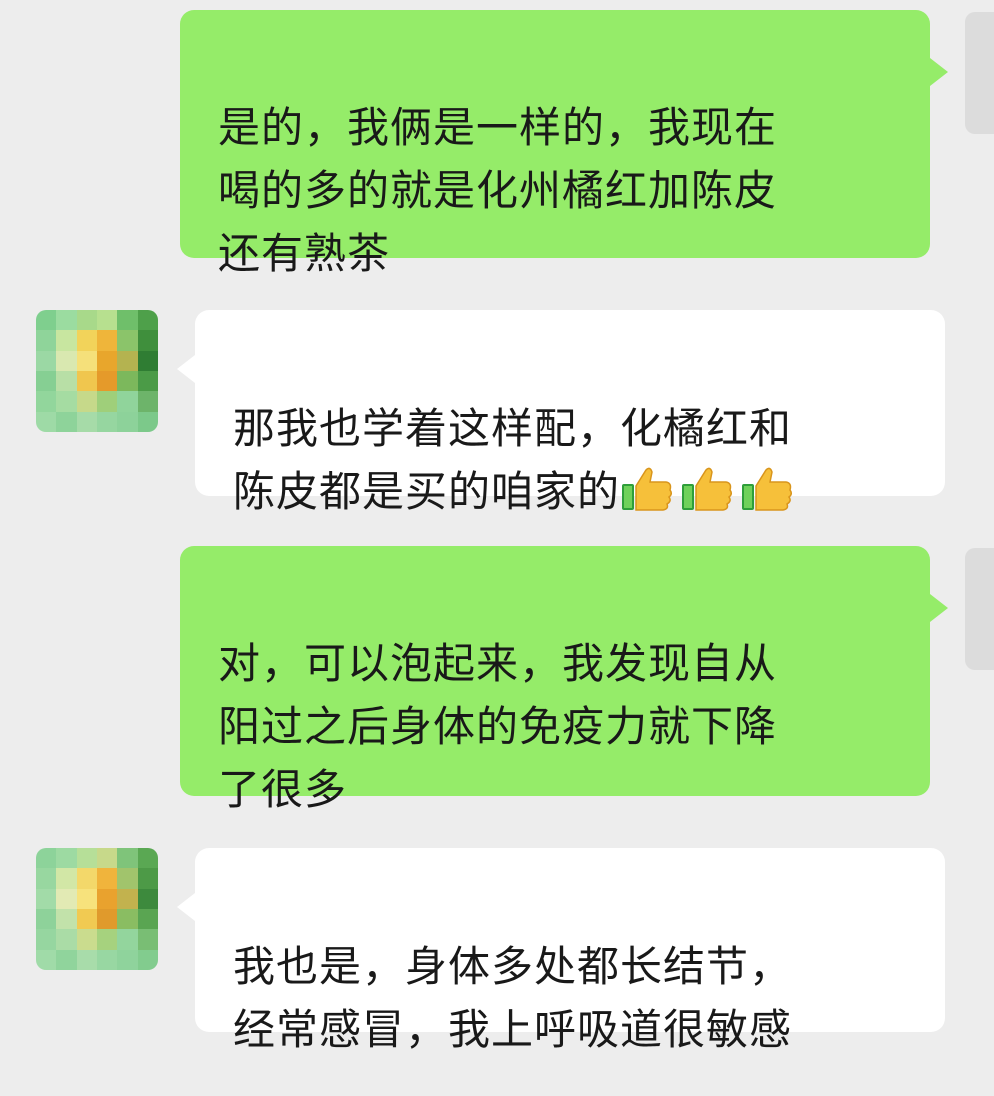  Describe the element at coordinates (513, 998) in the screenshot. I see `message-text: 我也是，身体多处都长结节， 经常感冒，我上呼吸道很敏感` at that location.